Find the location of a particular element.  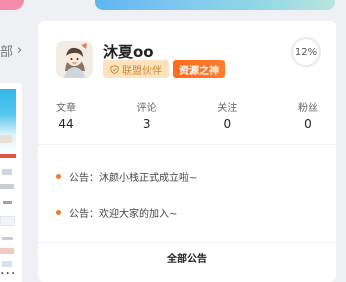

resource-god-label: 资源之神 is located at coordinates (199, 71).